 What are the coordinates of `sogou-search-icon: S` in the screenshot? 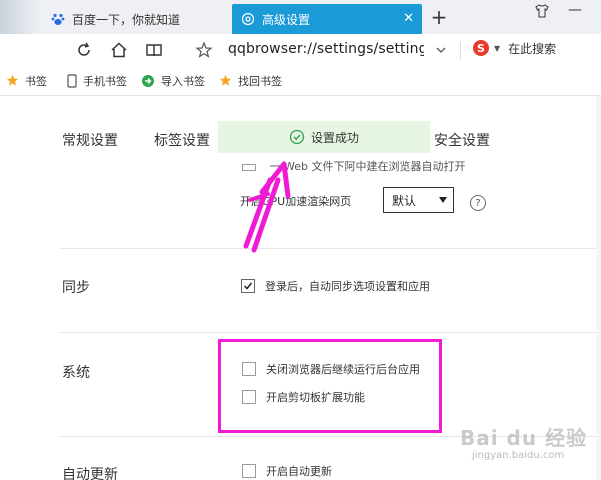 It's located at (481, 48).